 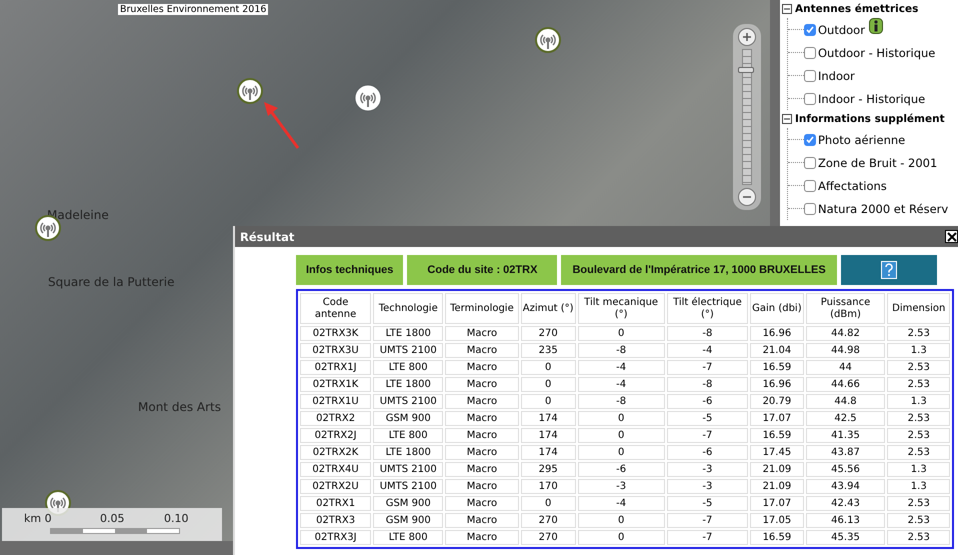 I want to click on table-cell: 295, so click(x=548, y=469).